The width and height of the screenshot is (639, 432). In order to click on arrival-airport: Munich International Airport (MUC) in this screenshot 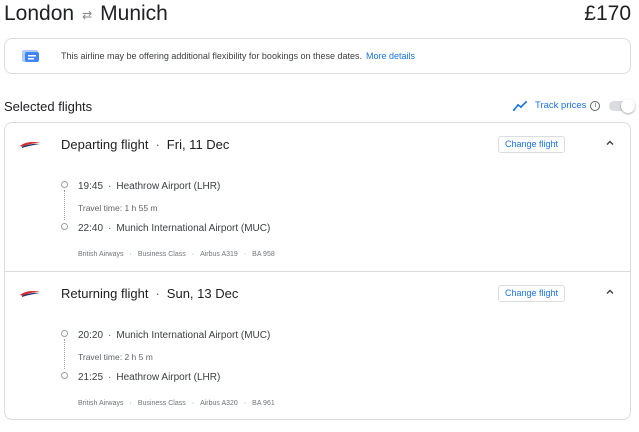, I will do `click(193, 228)`.